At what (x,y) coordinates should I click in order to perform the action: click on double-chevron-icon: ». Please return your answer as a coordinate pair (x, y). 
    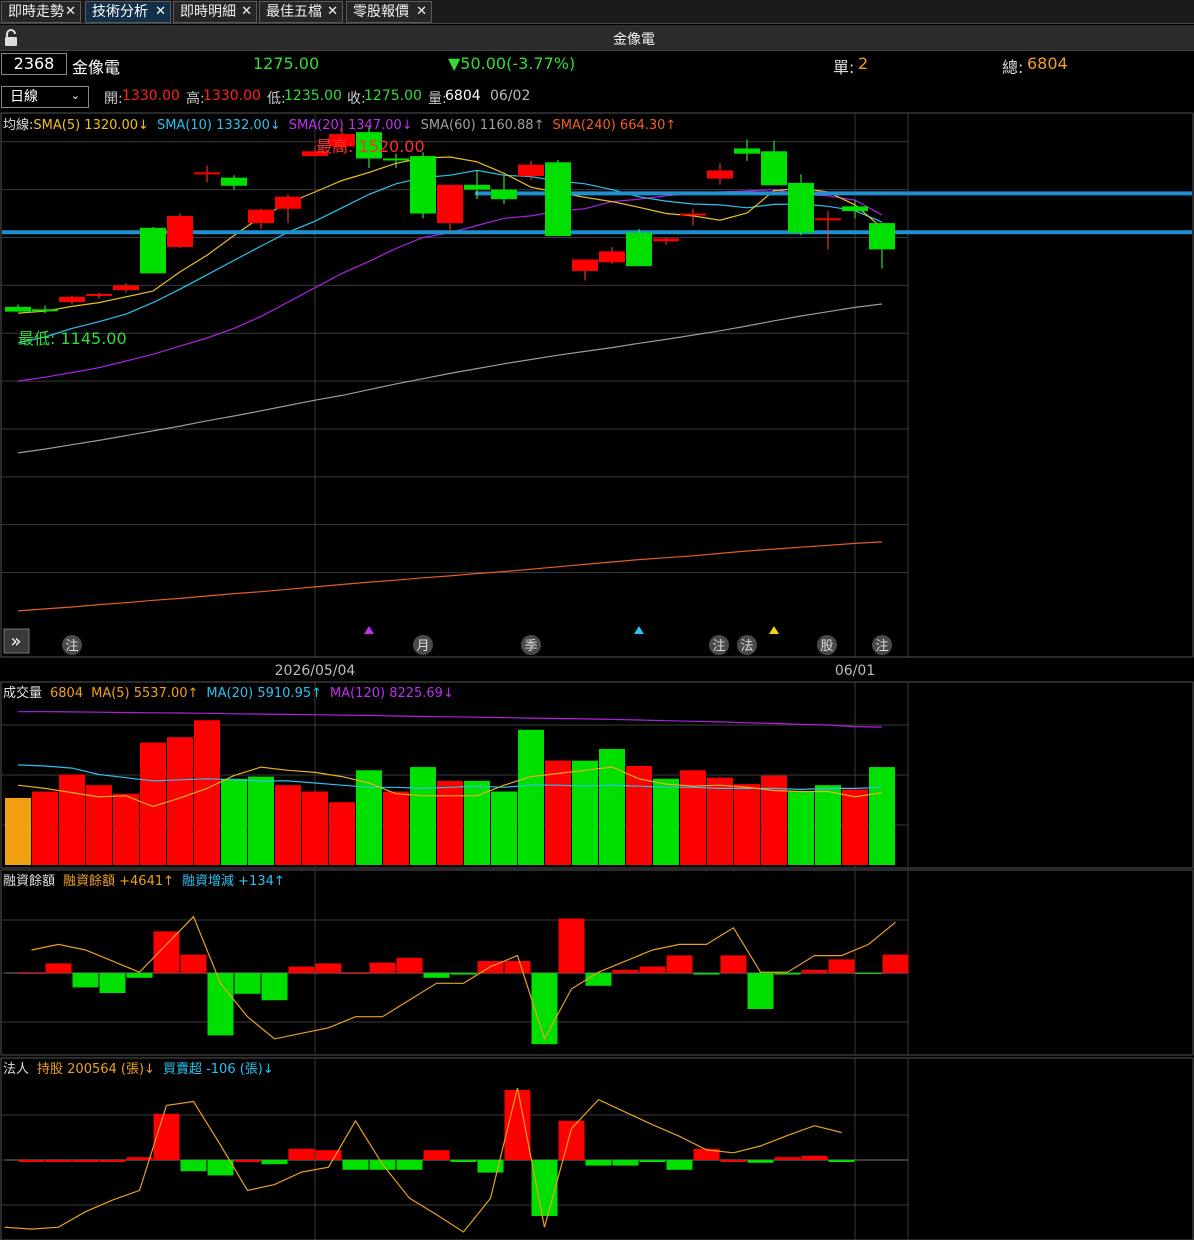
    Looking at the image, I should click on (15, 641).